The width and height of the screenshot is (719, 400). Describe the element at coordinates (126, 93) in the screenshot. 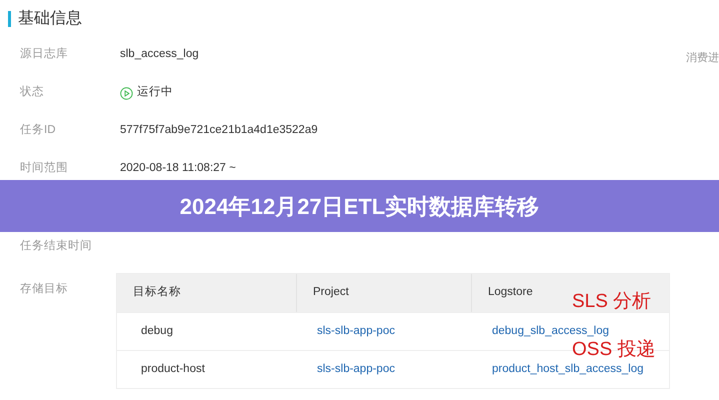

I see `play-icon` at that location.